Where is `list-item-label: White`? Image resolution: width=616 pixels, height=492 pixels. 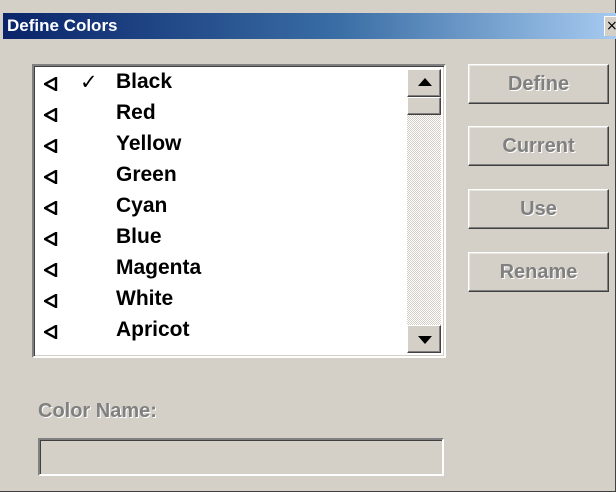
list-item-label: White is located at coordinates (145, 298).